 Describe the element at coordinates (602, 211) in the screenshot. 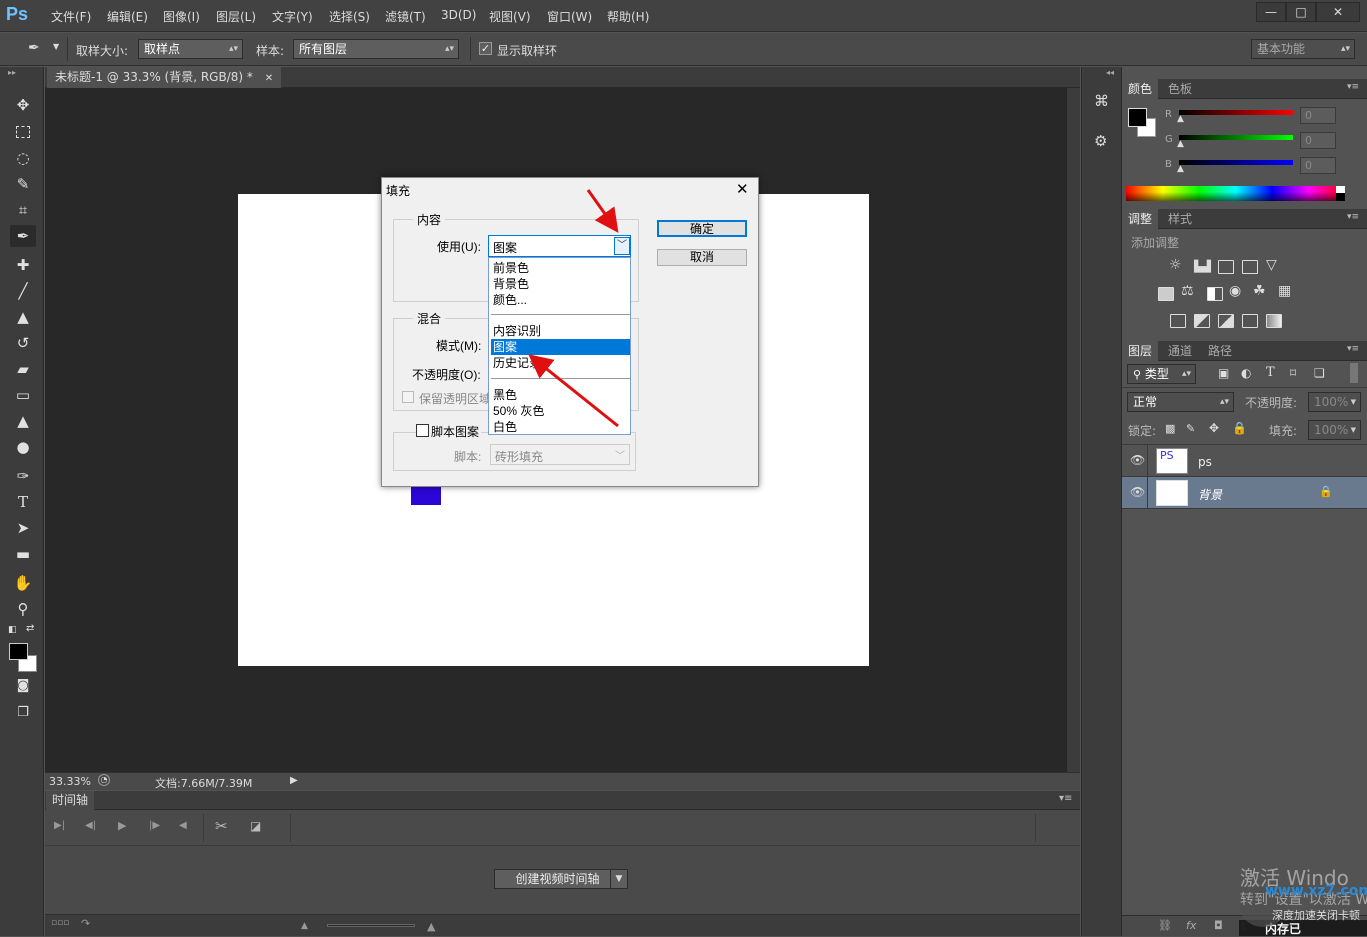

I see `arrow-to-dropdown-icon` at that location.